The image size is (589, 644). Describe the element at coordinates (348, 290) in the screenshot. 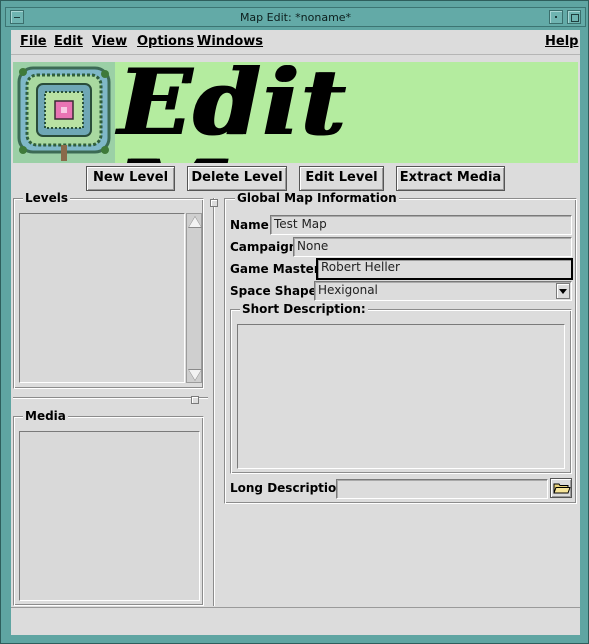

I see `space-shape-value: Hexigonal` at that location.